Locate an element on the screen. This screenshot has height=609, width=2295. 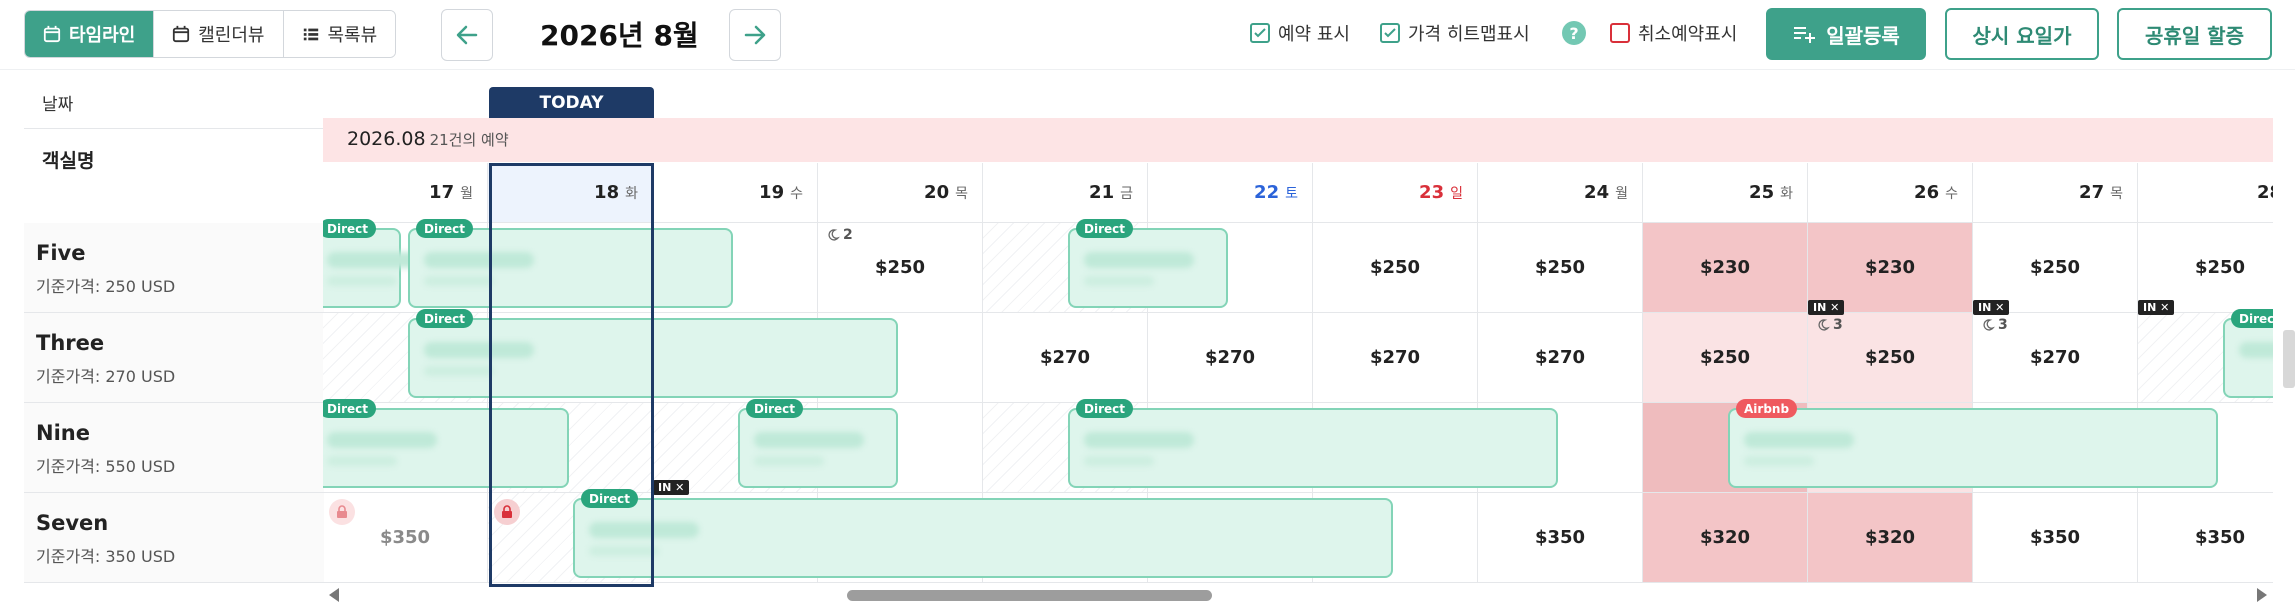
holiday-surcharge-button: 공휴일 할증 is located at coordinates (2194, 34).